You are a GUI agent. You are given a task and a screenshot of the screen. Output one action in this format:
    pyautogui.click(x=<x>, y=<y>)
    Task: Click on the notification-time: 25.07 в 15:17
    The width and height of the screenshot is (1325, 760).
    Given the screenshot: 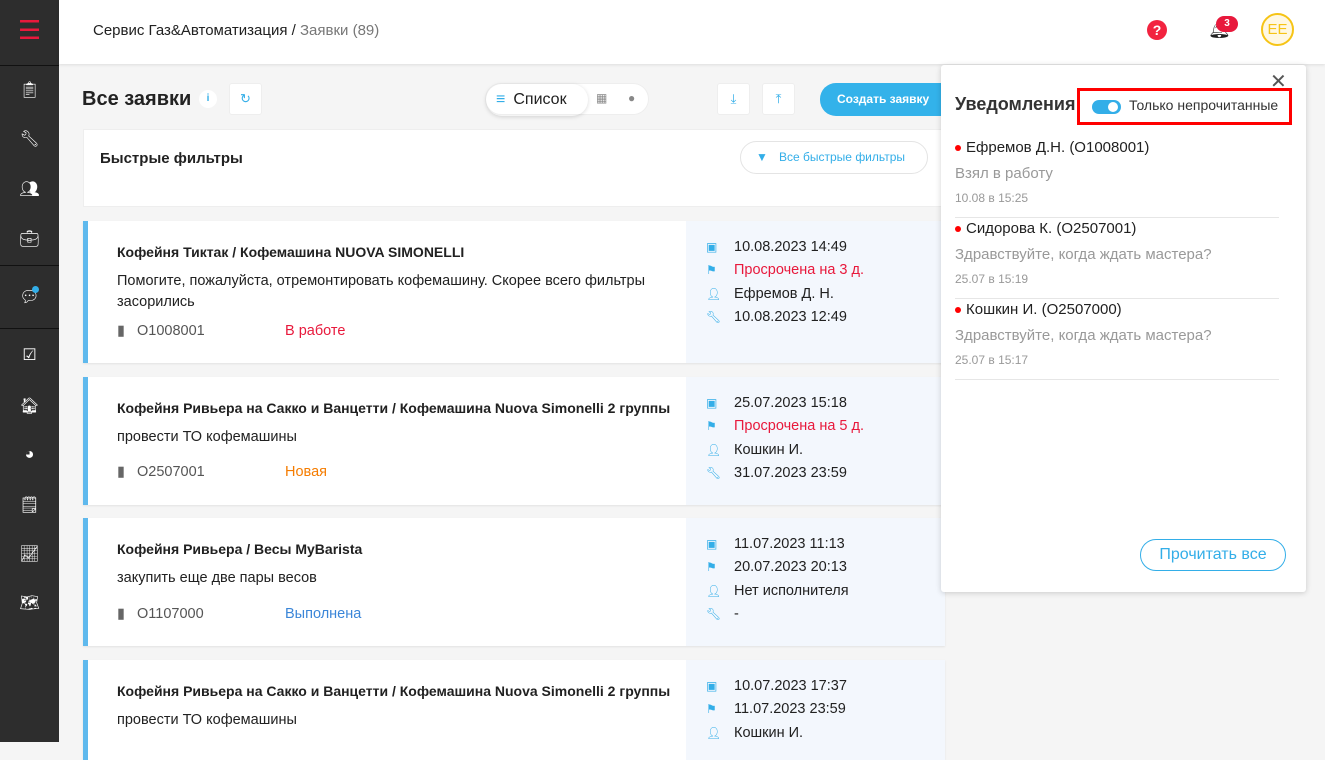 What is the action you would take?
    pyautogui.click(x=992, y=360)
    